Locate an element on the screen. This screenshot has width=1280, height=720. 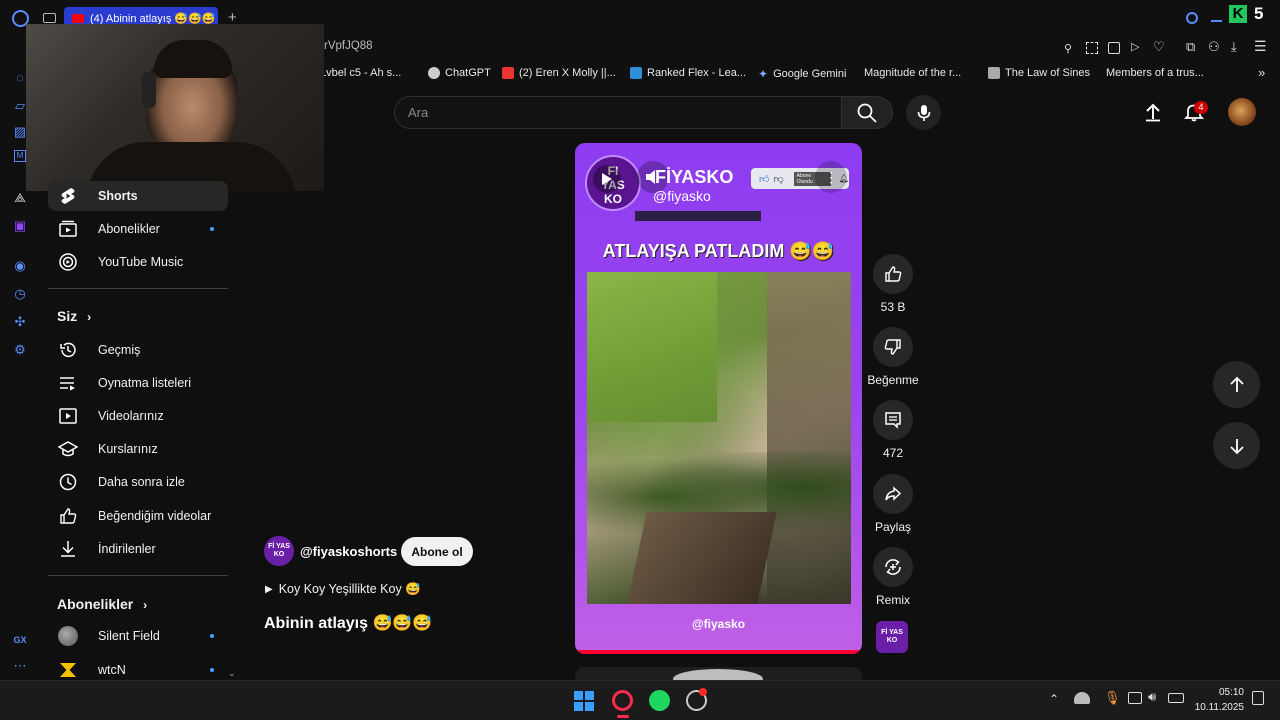
sidebar-item-shorts: Shorts is located at coordinates (138, 196).